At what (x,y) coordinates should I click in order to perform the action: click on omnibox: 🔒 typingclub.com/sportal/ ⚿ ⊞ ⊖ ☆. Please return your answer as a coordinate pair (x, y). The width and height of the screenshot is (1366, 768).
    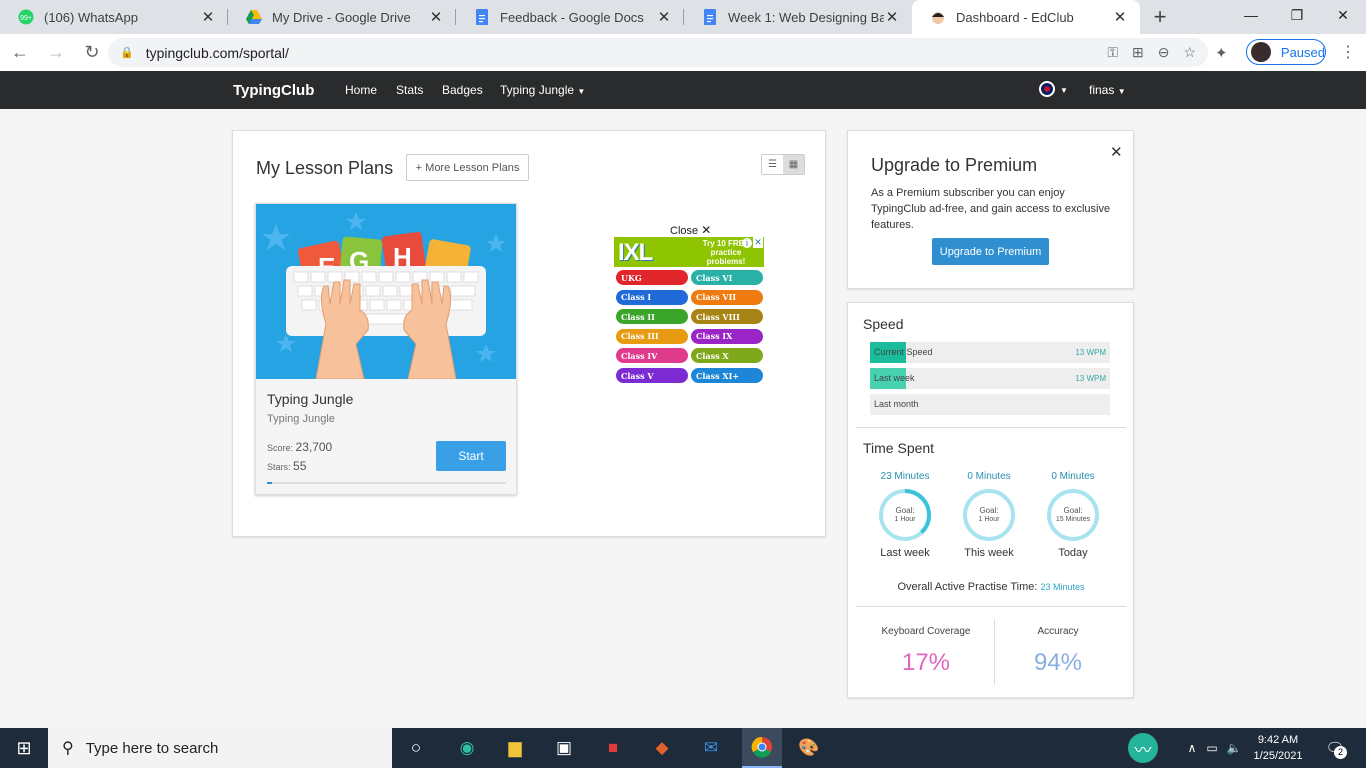
    Looking at the image, I should click on (658, 52).